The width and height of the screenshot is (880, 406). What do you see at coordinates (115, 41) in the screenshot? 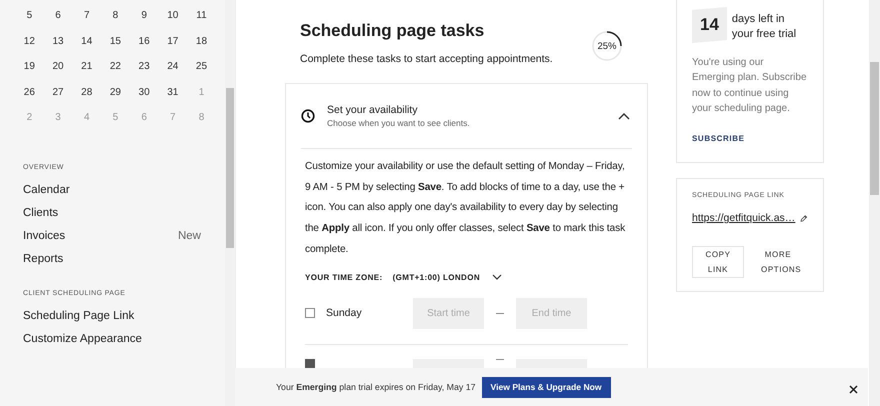
I see `calendar-day: 15` at bounding box center [115, 41].